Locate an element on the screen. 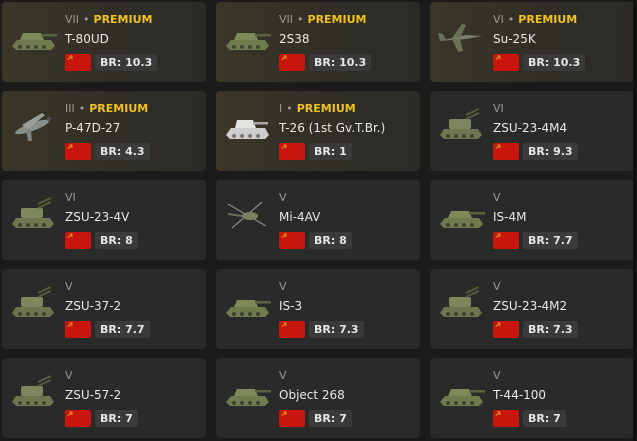  vehicle-card: V ZSU-57-2 ☭ BR: 7 is located at coordinates (104, 398).